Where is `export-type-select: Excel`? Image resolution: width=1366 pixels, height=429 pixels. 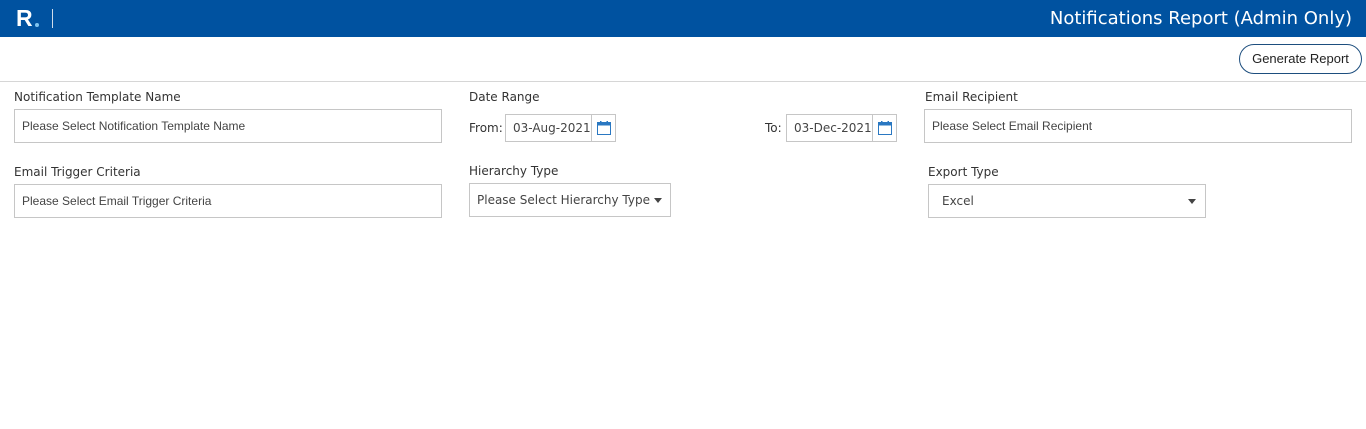
export-type-select: Excel is located at coordinates (1067, 201).